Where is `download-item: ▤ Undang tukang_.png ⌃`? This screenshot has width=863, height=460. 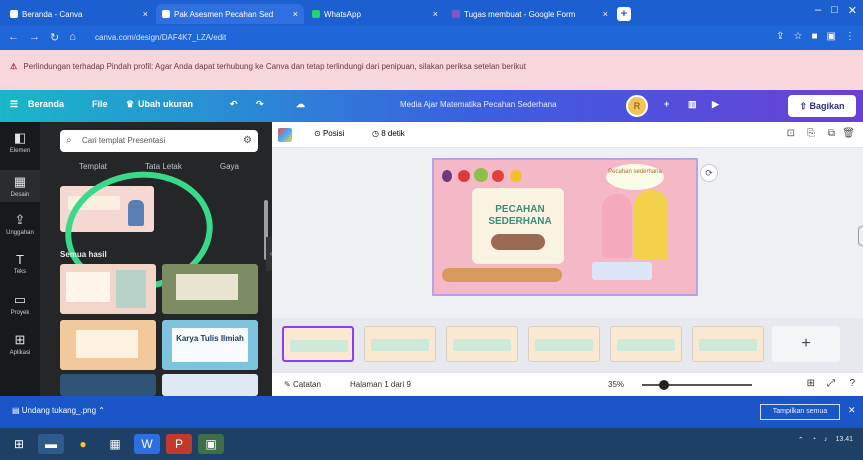 download-item: ▤ Undang tukang_.png ⌃ is located at coordinates (58, 410).